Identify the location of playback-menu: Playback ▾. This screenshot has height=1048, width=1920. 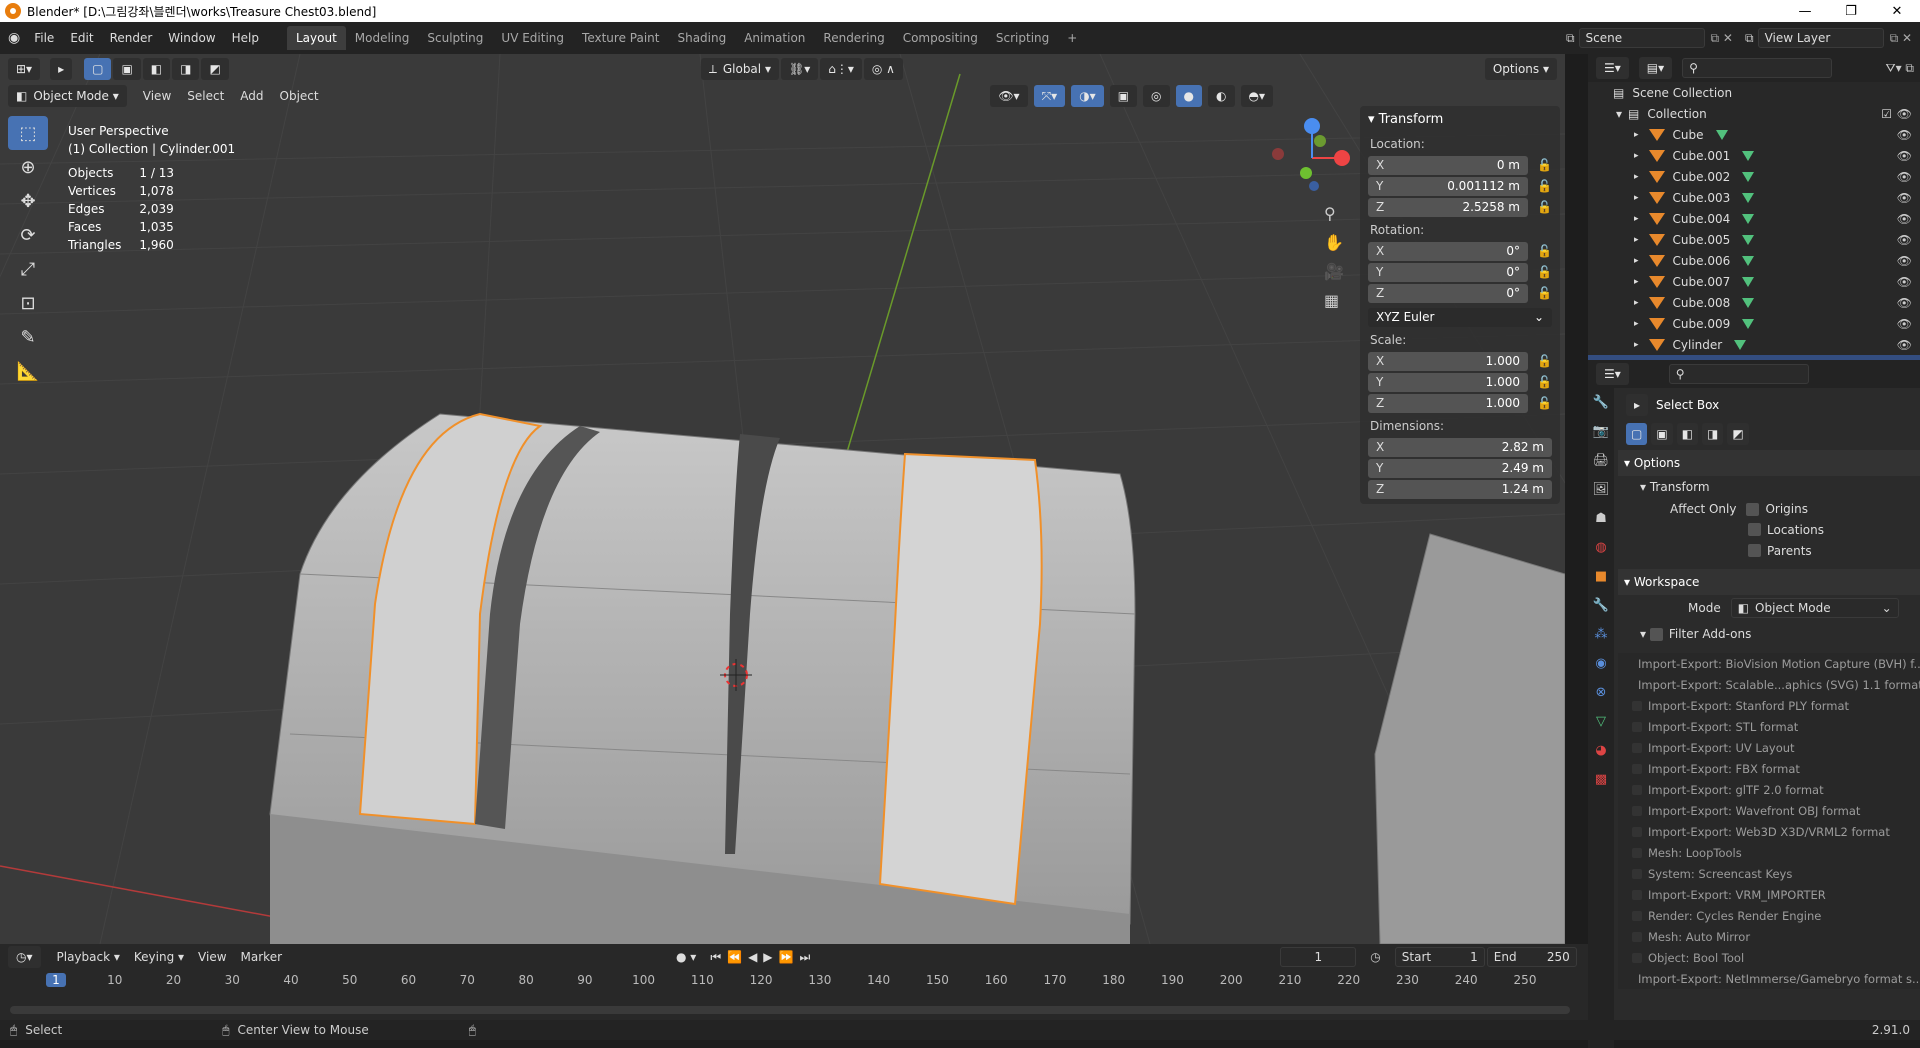
(88, 957).